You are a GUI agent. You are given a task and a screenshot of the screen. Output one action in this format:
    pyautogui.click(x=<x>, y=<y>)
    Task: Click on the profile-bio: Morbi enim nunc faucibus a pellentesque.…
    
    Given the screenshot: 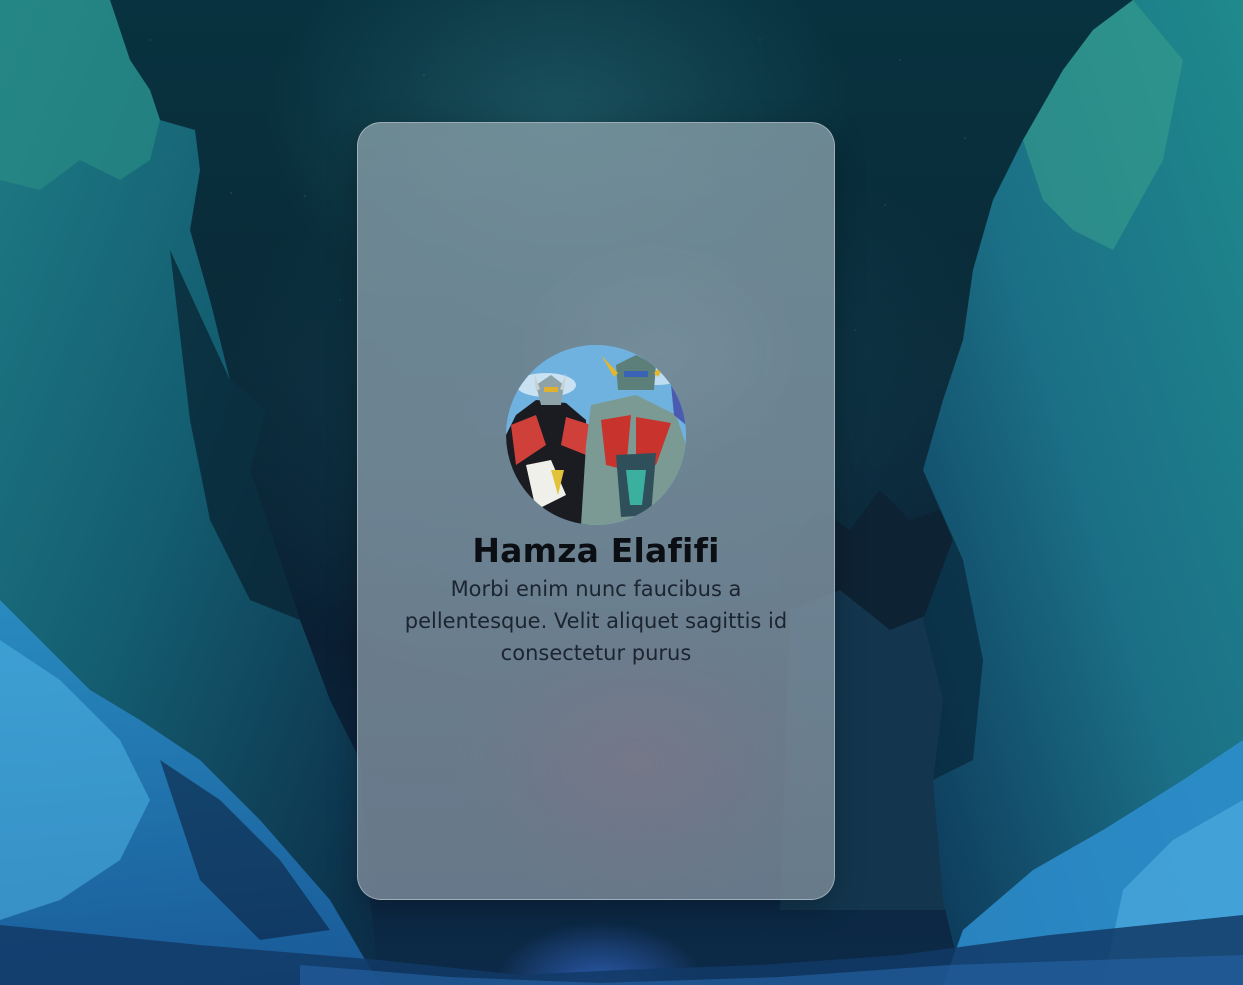 What is the action you would take?
    pyautogui.click(x=596, y=621)
    